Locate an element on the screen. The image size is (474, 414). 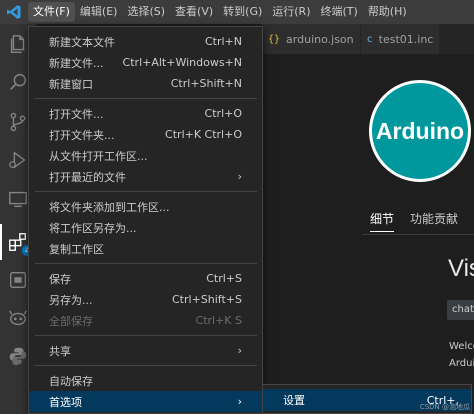
file-menu-item: 新建文本文件 Ctrl+N is located at coordinates (145, 41).